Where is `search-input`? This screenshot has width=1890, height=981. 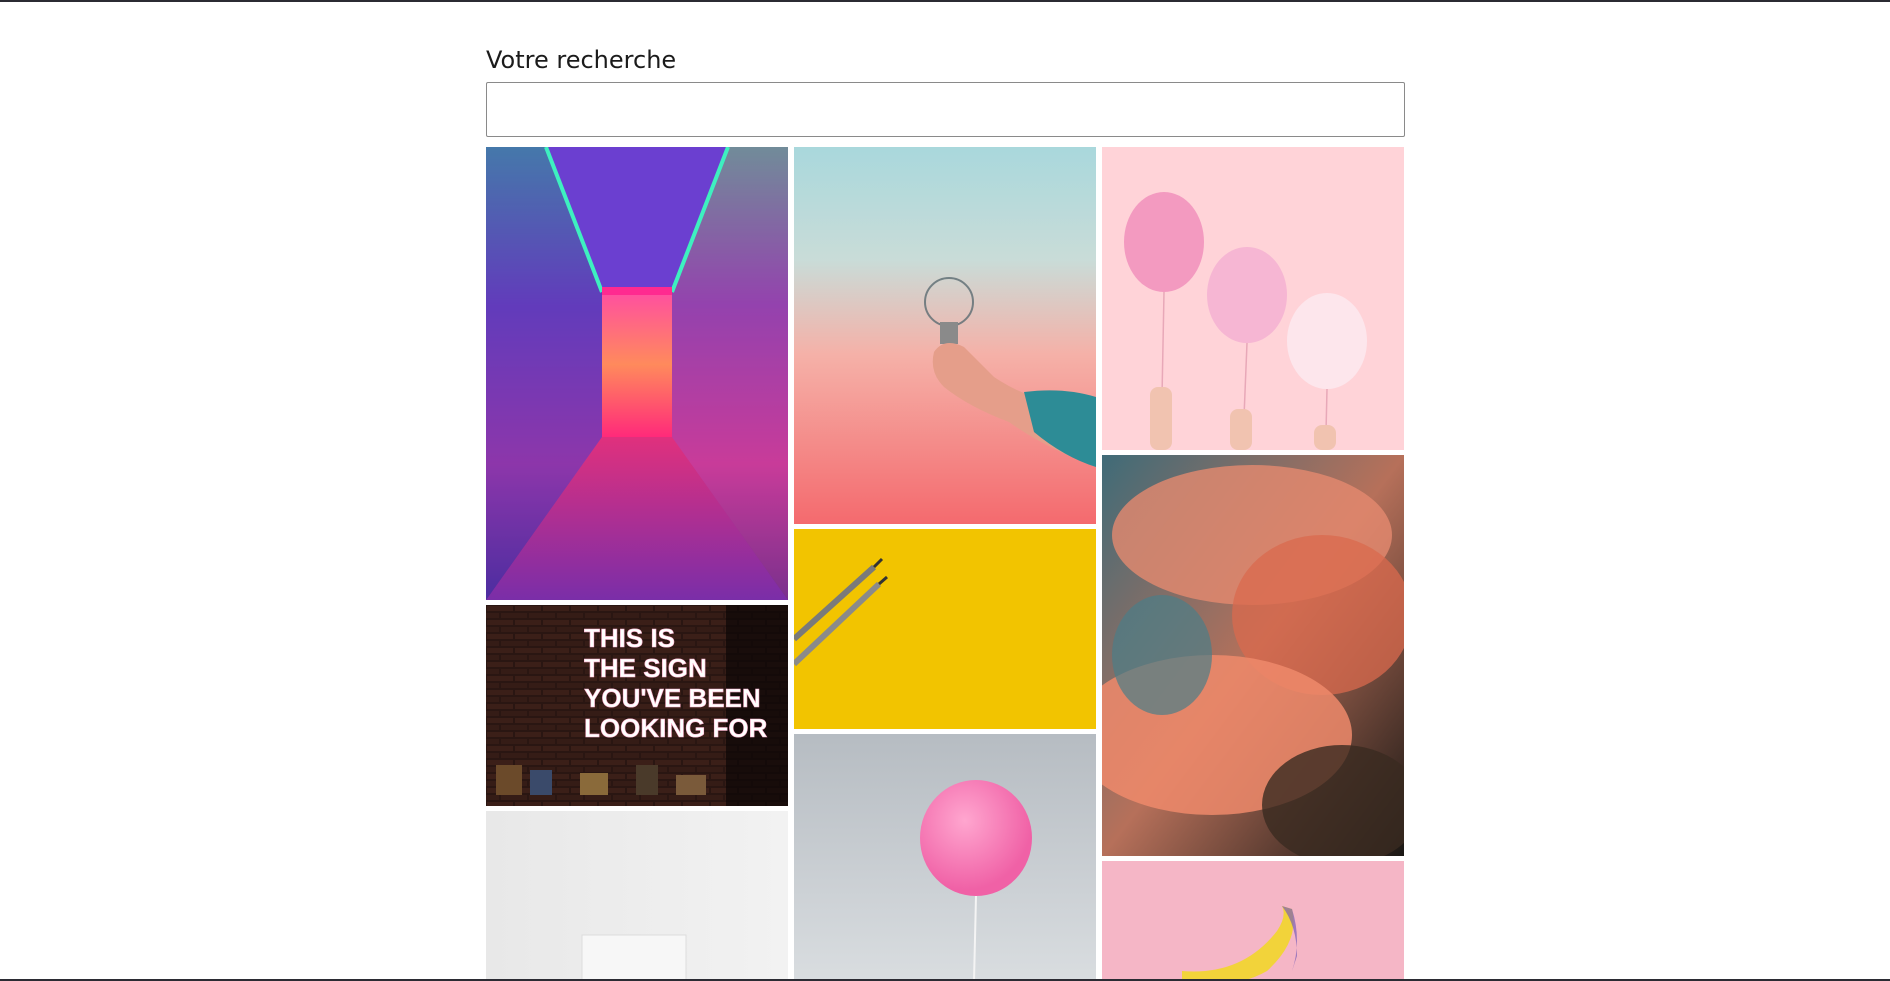 search-input is located at coordinates (945, 109).